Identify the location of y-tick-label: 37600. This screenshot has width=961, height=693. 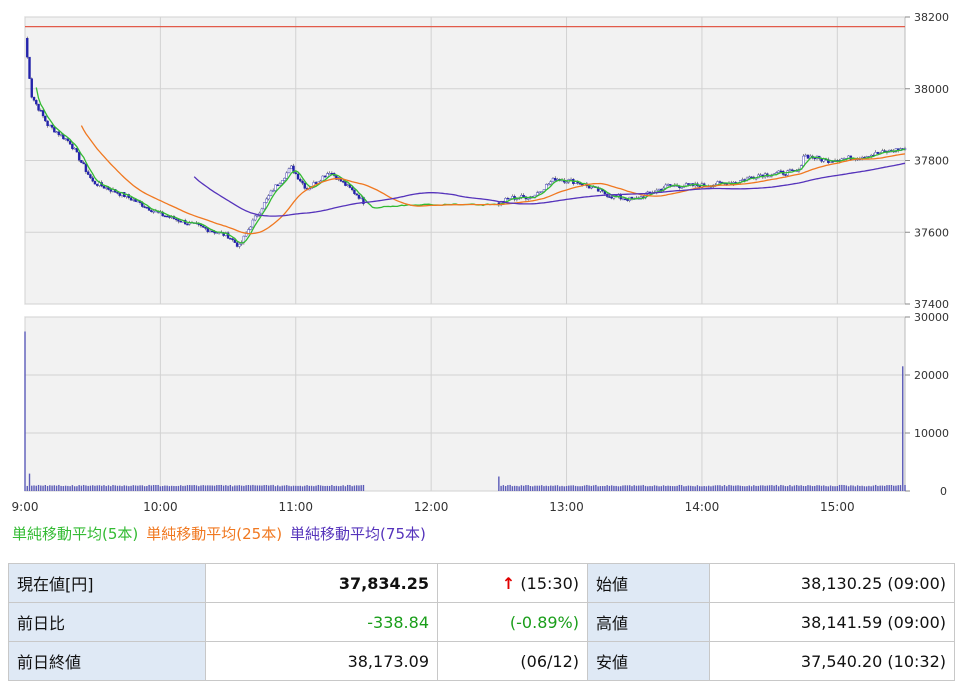
(931, 232).